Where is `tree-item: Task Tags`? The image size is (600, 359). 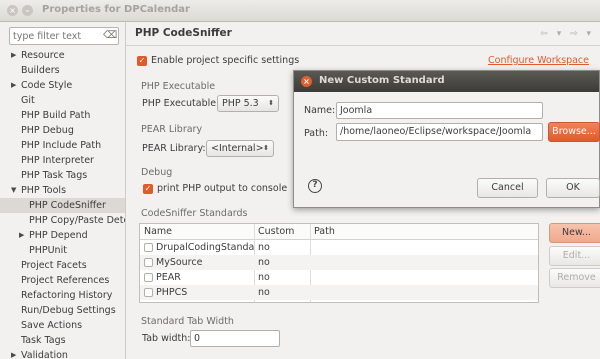 tree-item: Task Tags is located at coordinates (62, 340).